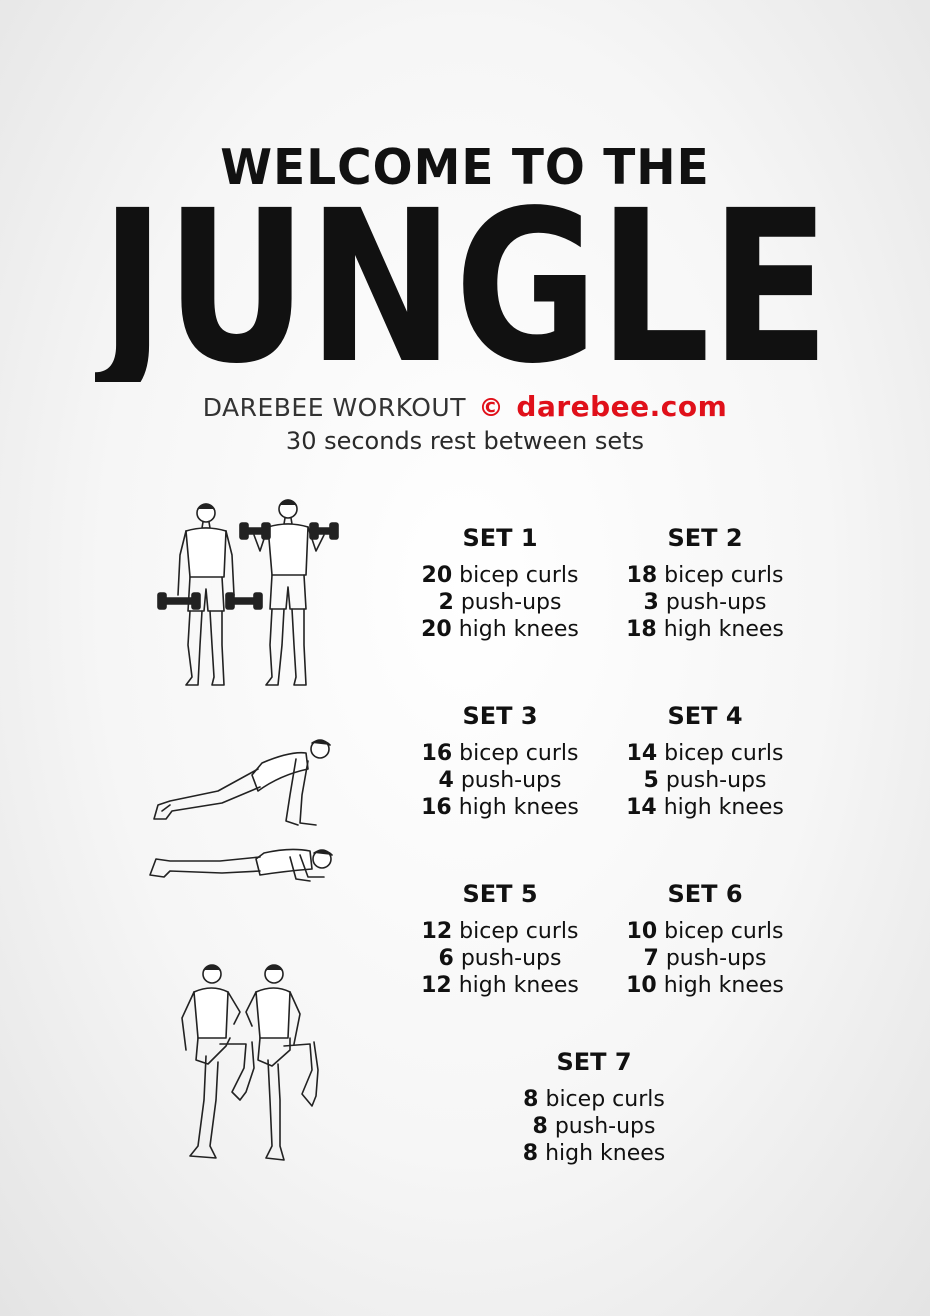 This screenshot has width=930, height=1316. What do you see at coordinates (282, 1062) in the screenshot?
I see `runner-right-icon` at bounding box center [282, 1062].